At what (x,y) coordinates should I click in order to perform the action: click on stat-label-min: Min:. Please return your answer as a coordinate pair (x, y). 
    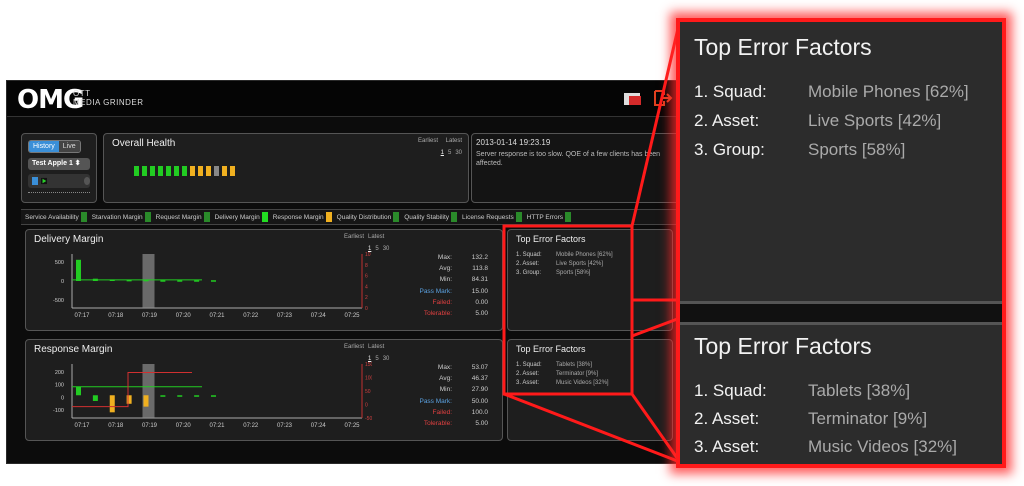
    Looking at the image, I should click on (445, 390).